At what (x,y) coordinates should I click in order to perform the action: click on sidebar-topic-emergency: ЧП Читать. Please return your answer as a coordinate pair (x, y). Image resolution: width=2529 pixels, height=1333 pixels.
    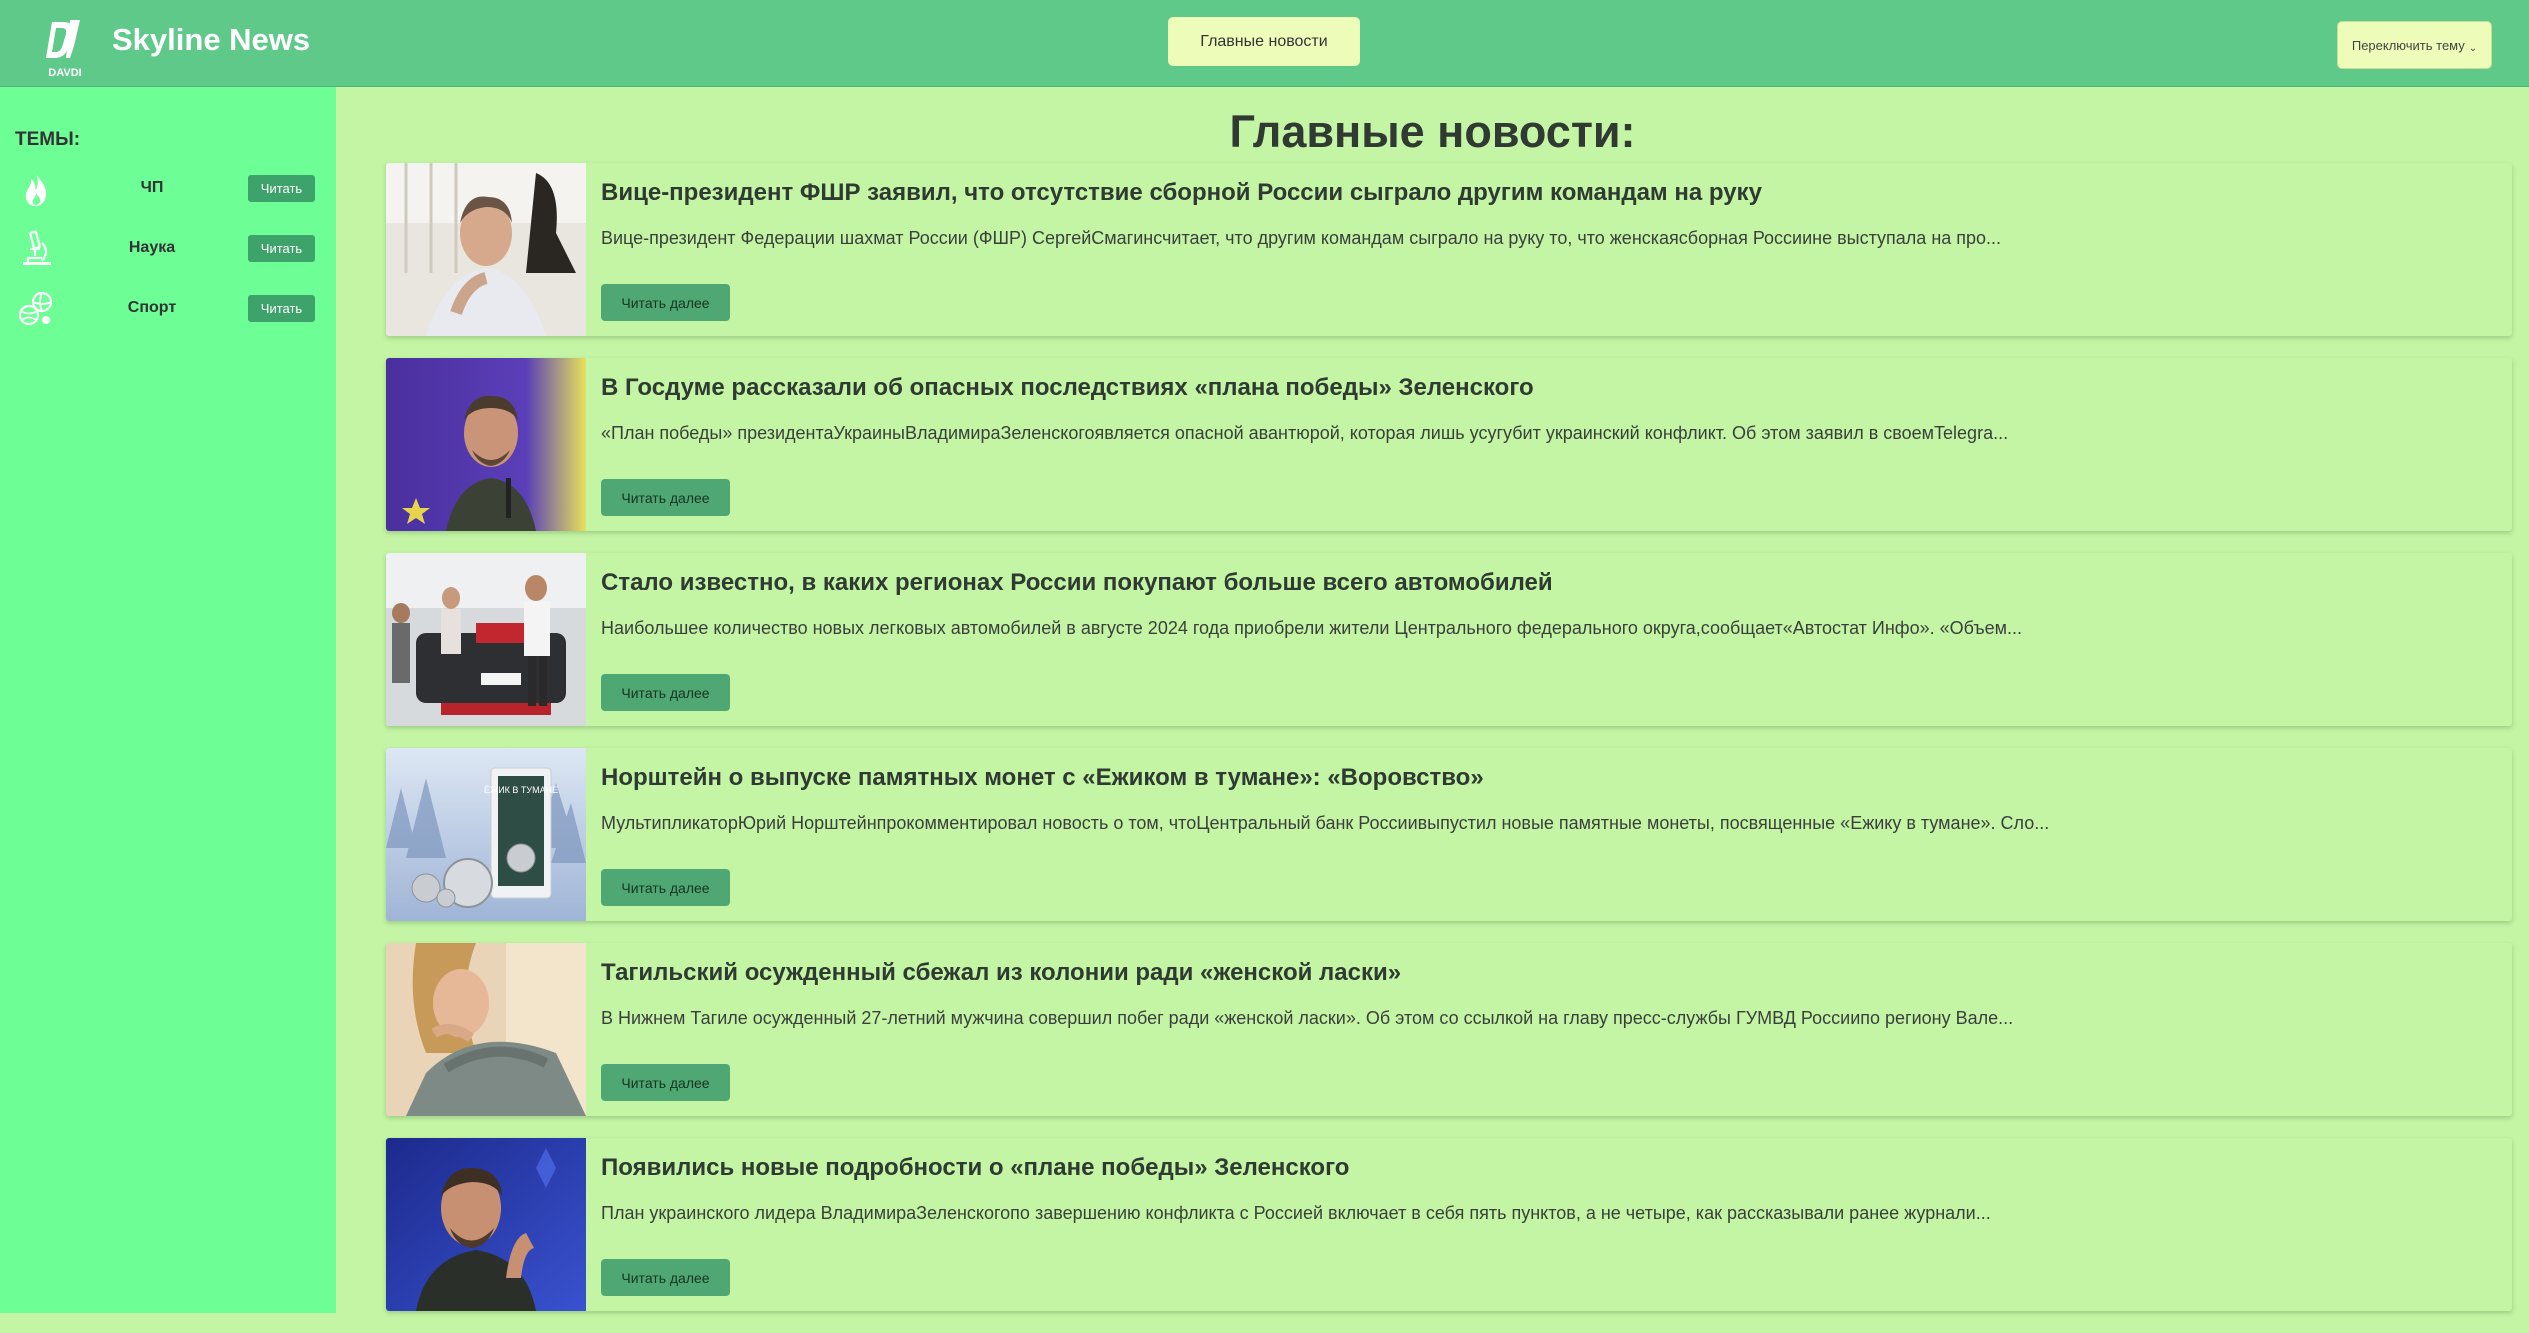
    Looking at the image, I should click on (168, 189).